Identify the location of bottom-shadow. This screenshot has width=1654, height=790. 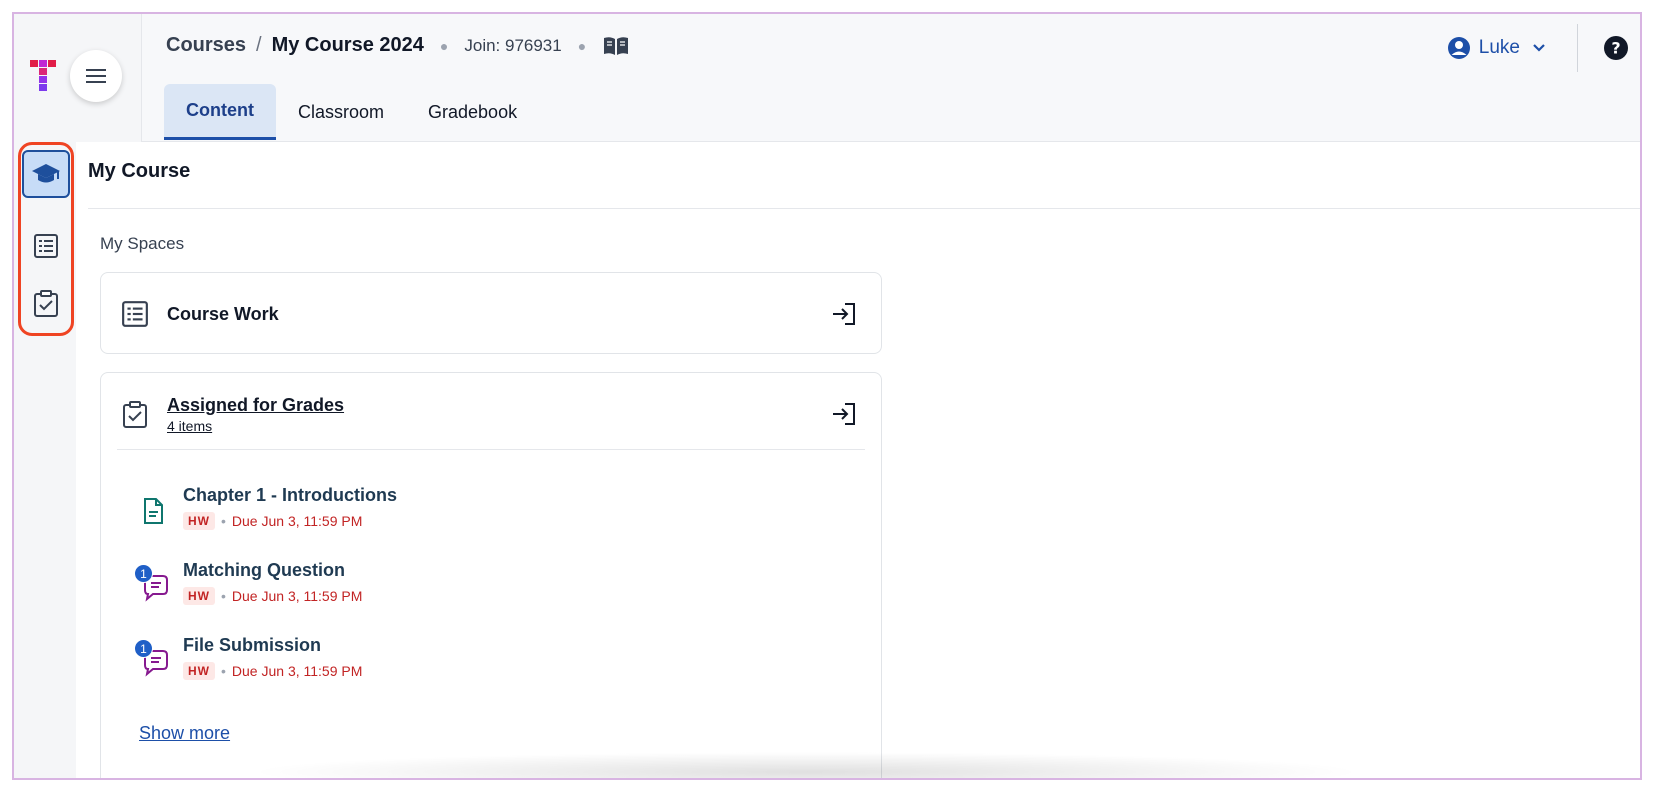
(806, 765).